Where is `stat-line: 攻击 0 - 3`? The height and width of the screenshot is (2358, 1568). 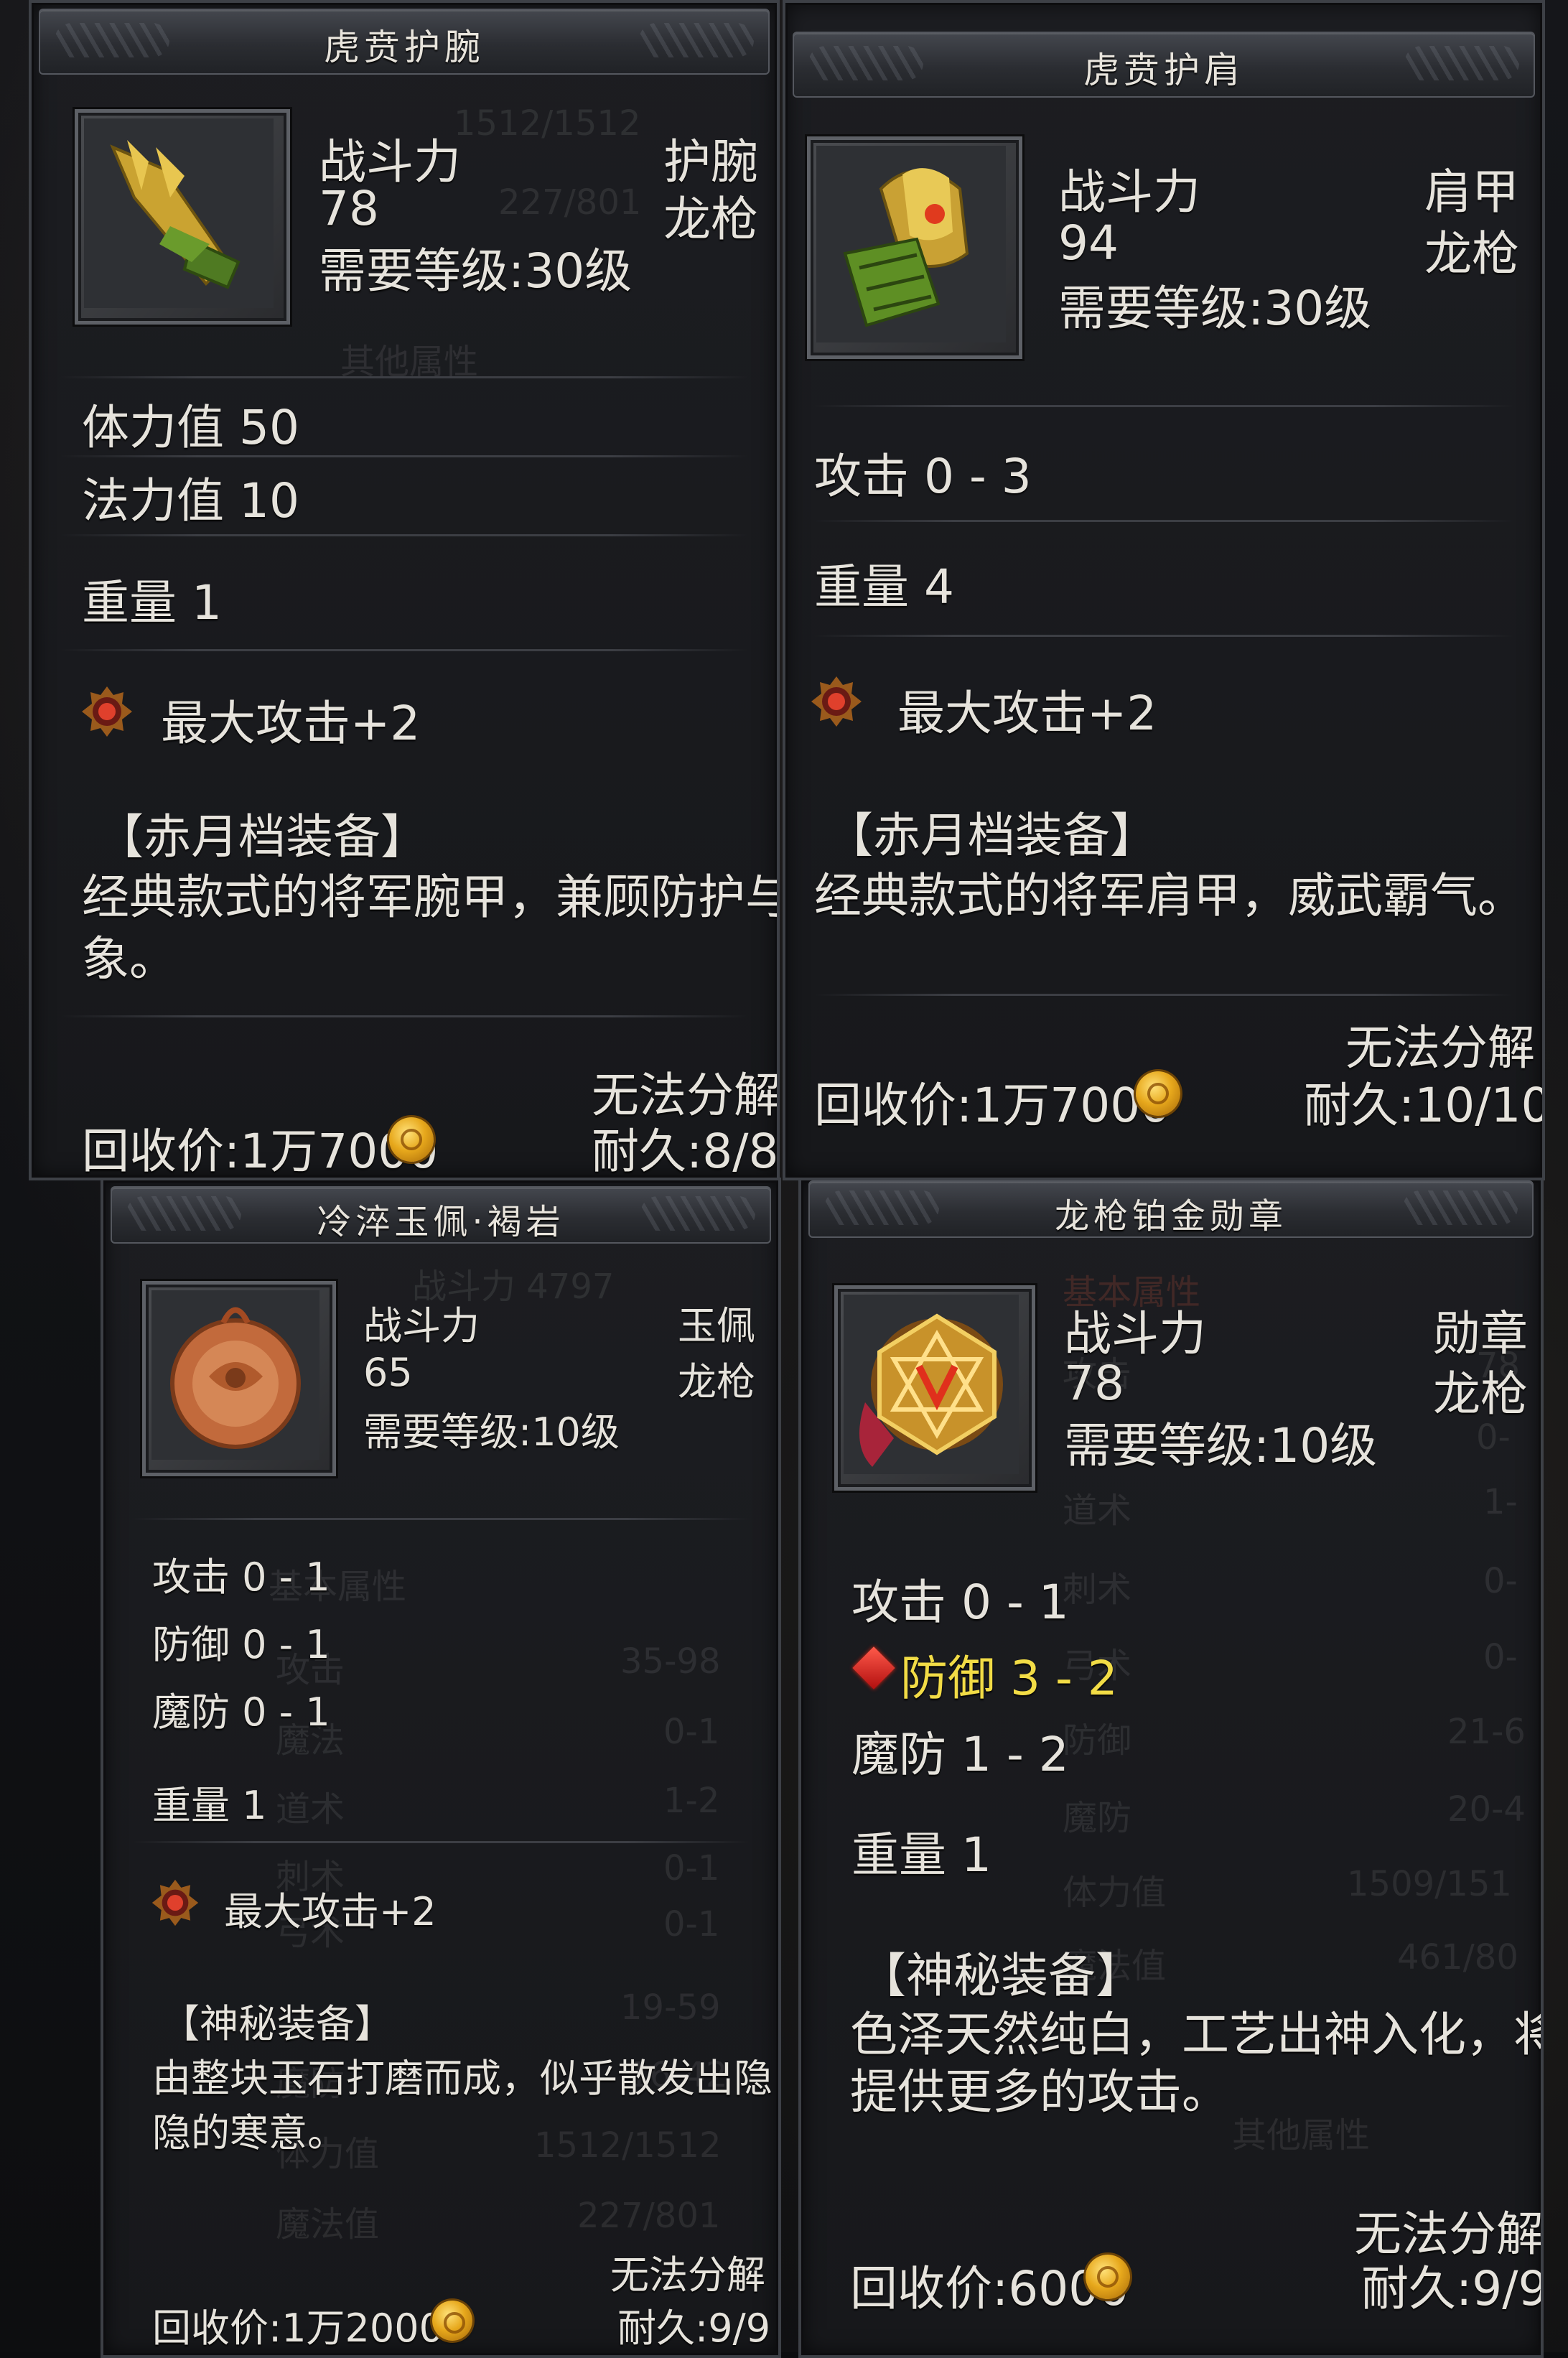 stat-line: 攻击 0 - 3 is located at coordinates (923, 476).